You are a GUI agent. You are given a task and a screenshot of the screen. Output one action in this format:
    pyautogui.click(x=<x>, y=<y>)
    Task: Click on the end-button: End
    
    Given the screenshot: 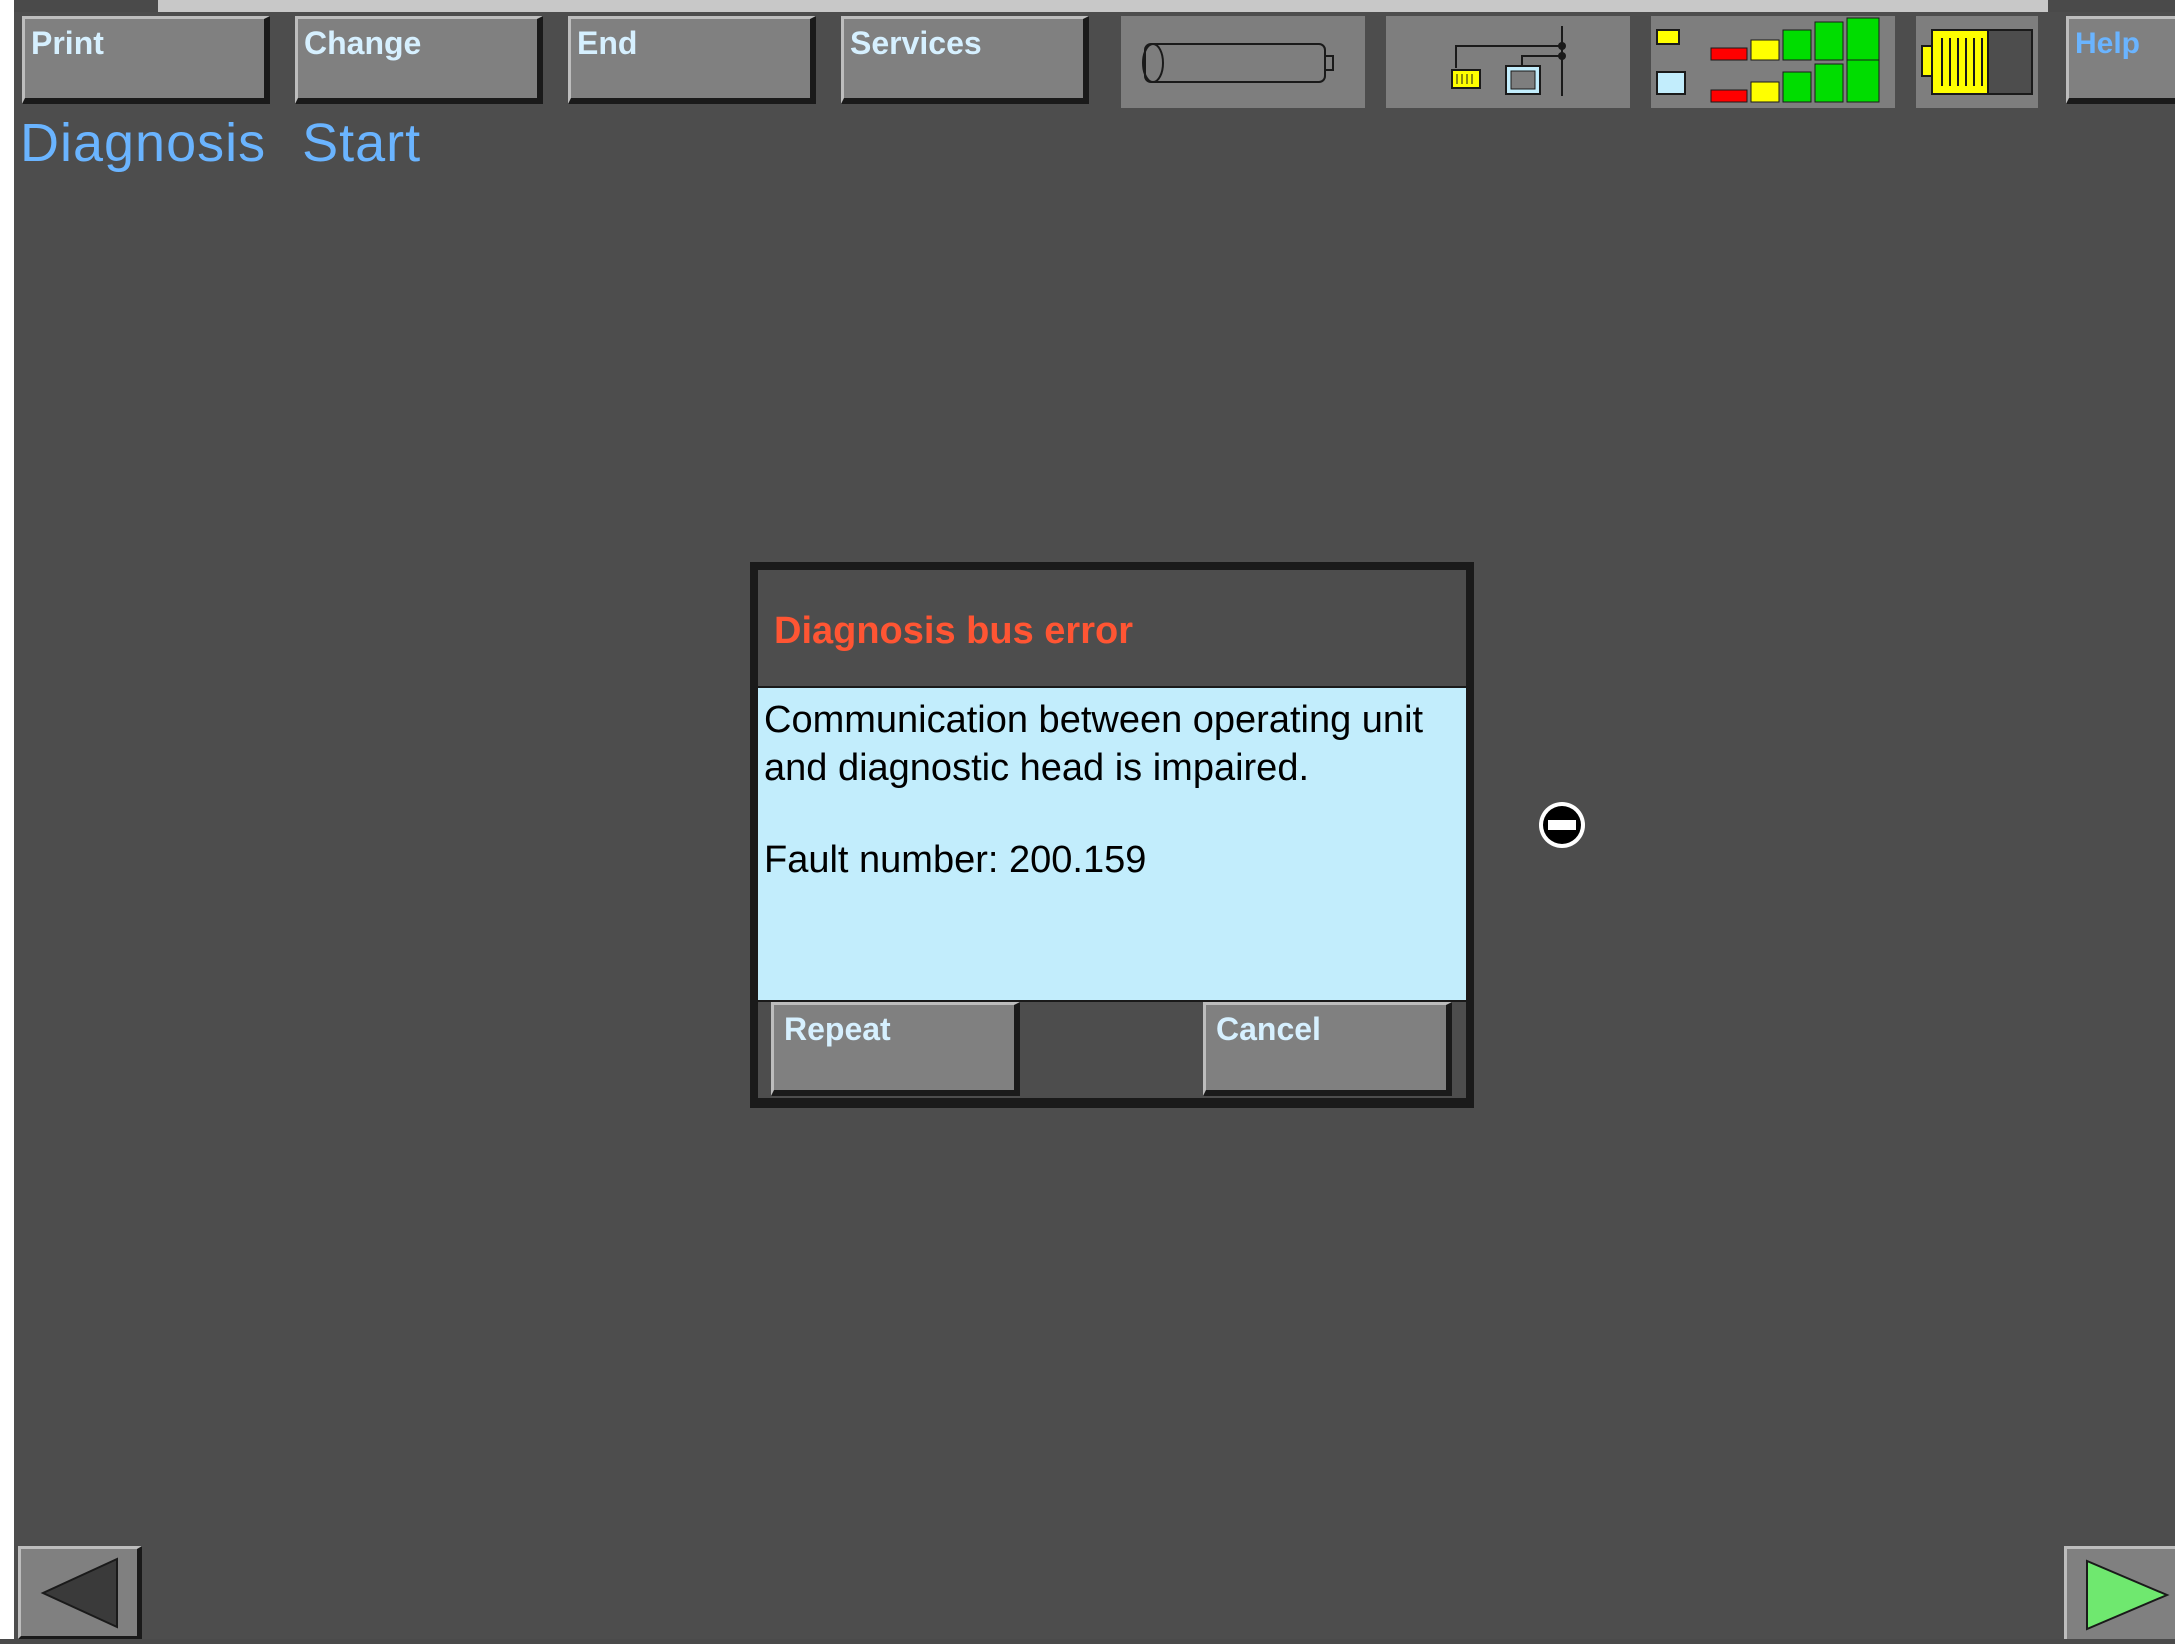 What is the action you would take?
    pyautogui.click(x=692, y=60)
    